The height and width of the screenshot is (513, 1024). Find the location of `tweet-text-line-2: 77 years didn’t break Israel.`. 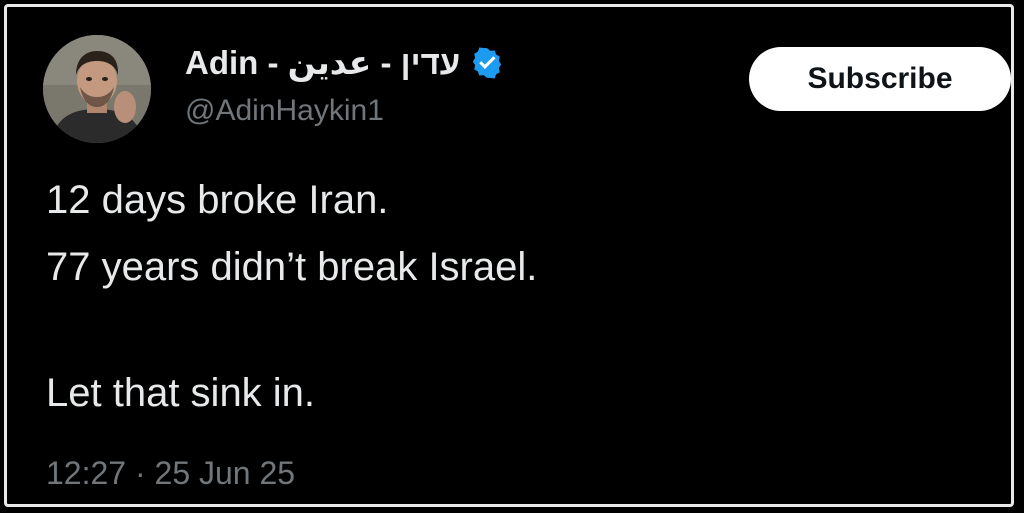

tweet-text-line-2: 77 years didn’t break Israel. is located at coordinates (292, 267).